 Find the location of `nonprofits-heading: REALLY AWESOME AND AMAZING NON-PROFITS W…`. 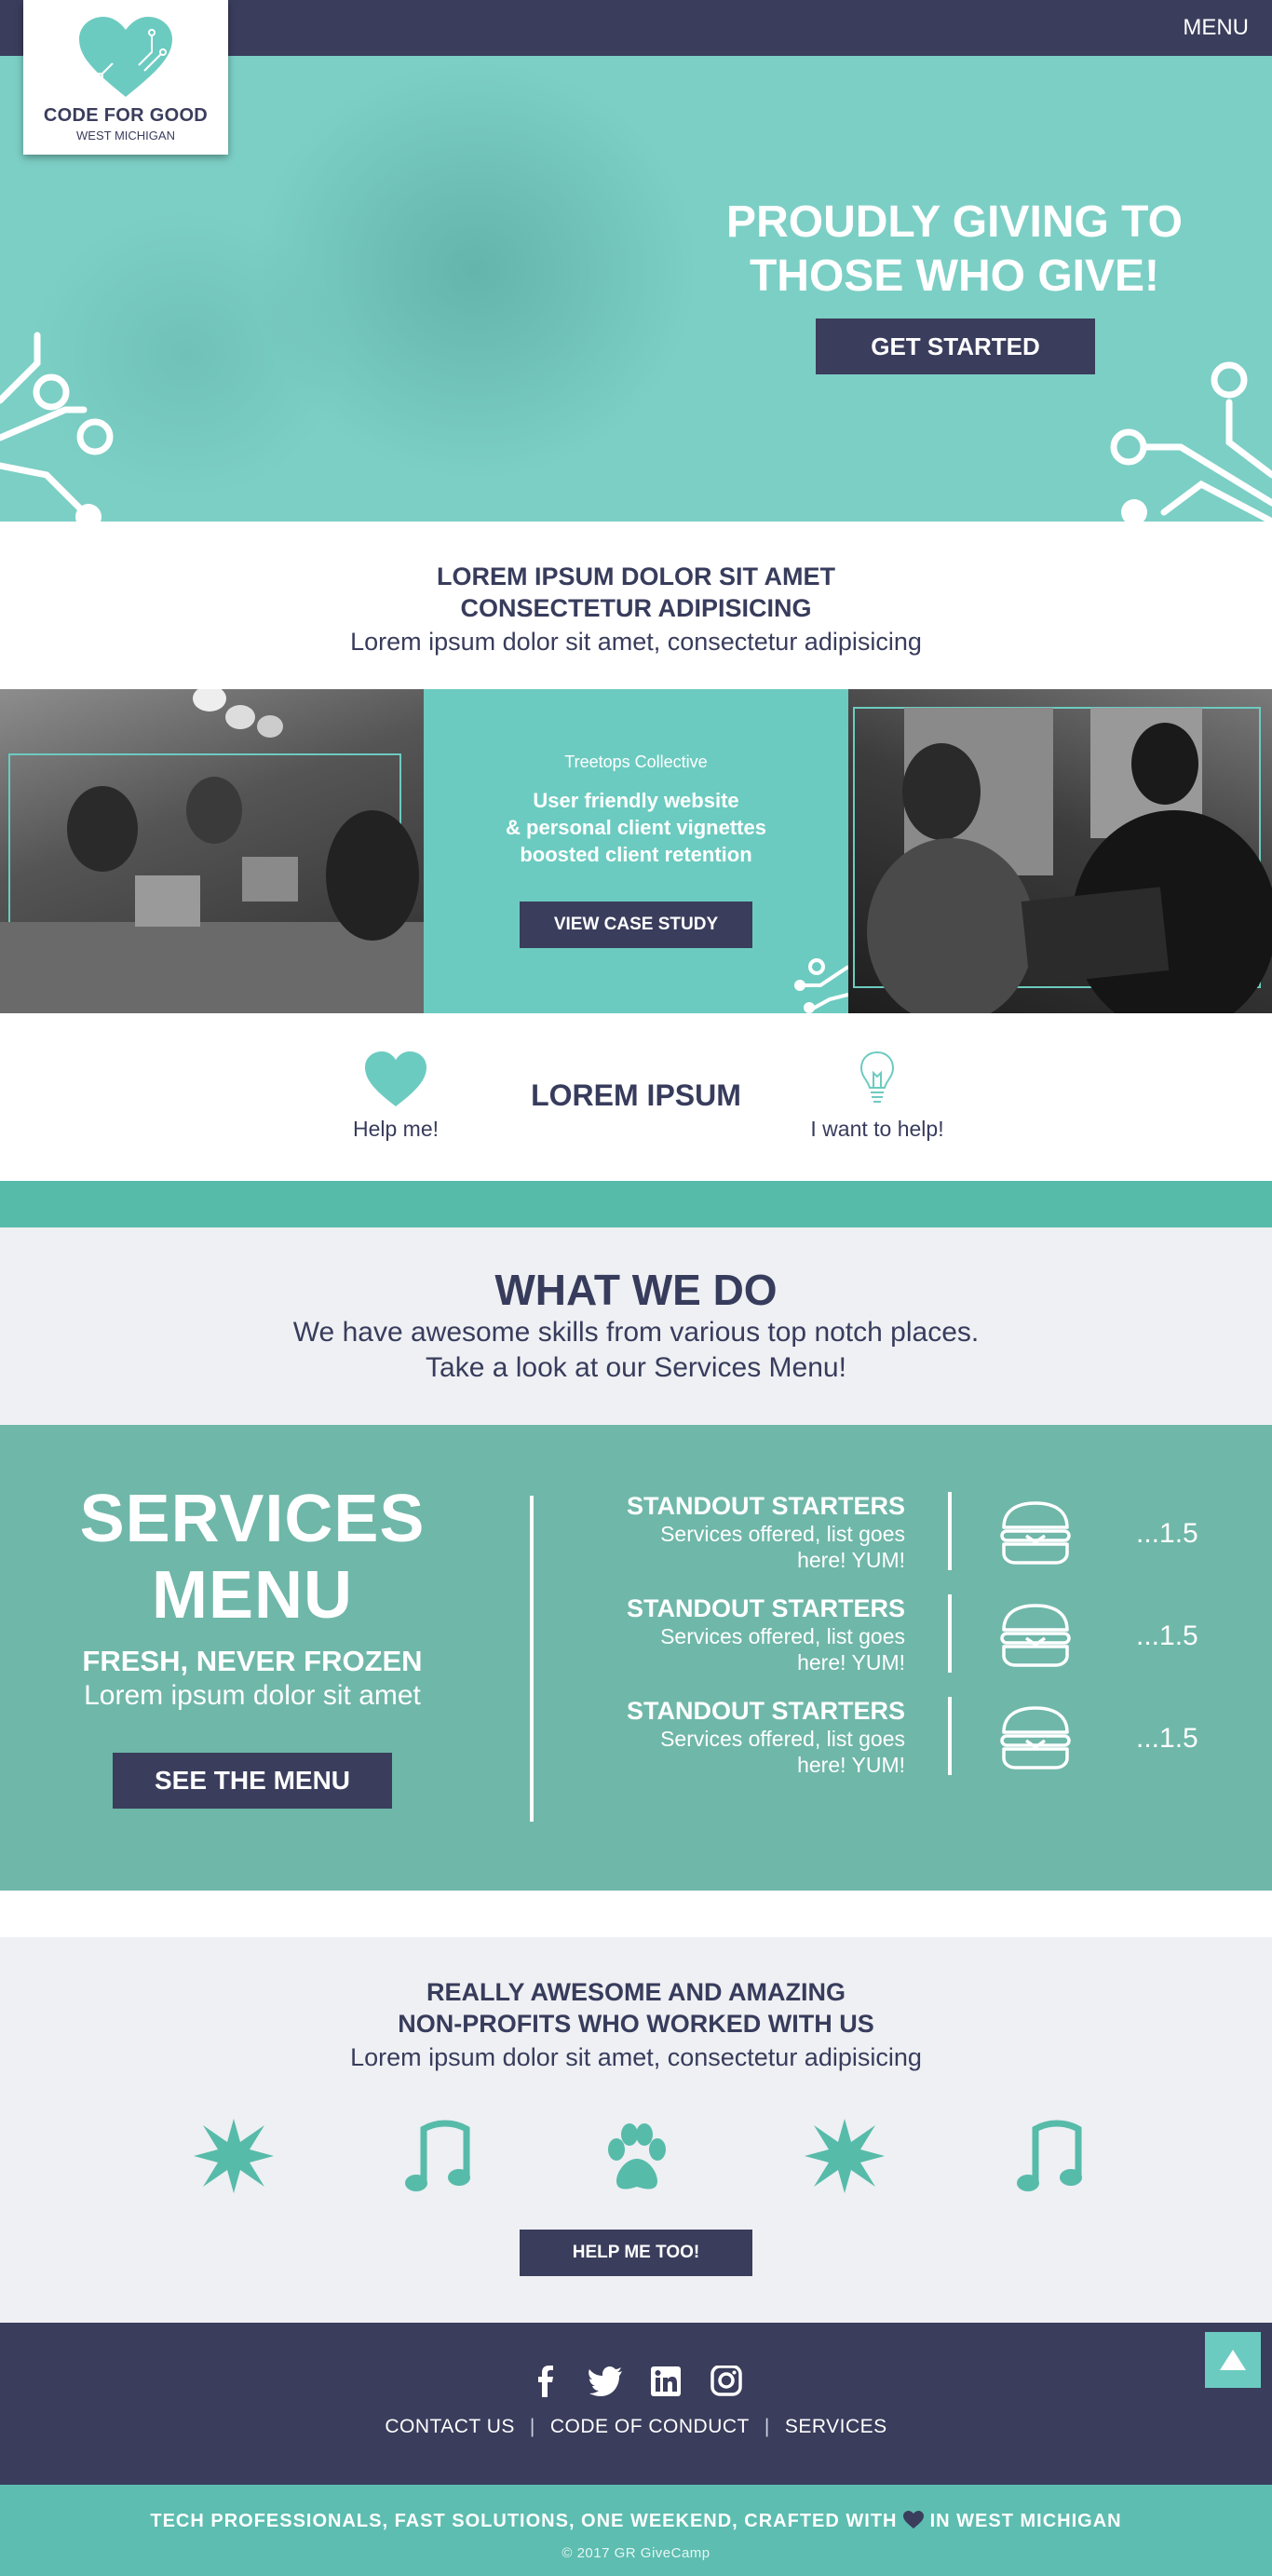

nonprofits-heading: REALLY AWESOME AND AMAZING NON-PROFITS W… is located at coordinates (636, 2008).